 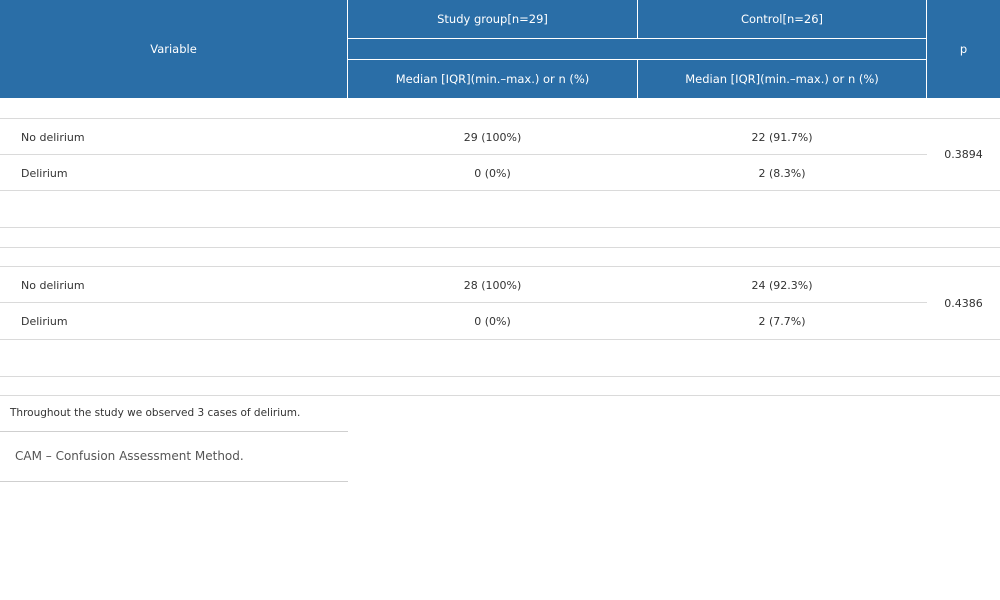 I want to click on header-study-group: Study group[n=29], so click(x=492, y=19).